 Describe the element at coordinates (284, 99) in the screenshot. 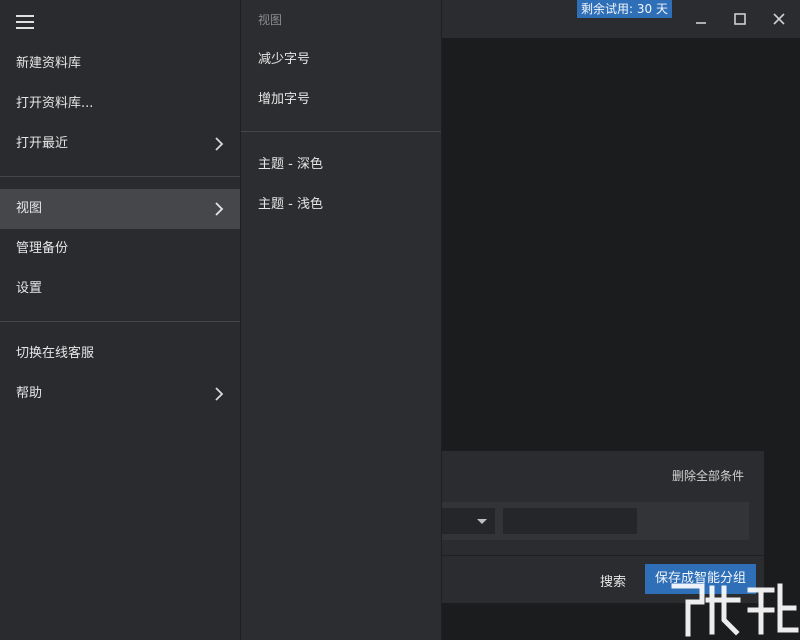

I see `submenu-item-label: 增加字号` at that location.